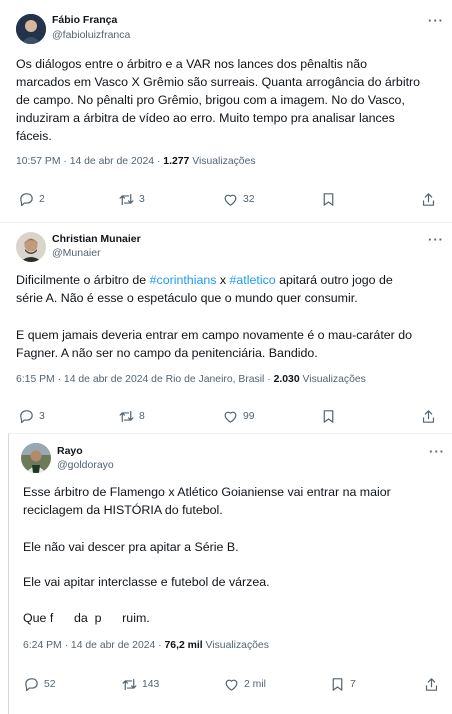 This screenshot has height=714, width=452. I want to click on like-button: 99, so click(238, 416).